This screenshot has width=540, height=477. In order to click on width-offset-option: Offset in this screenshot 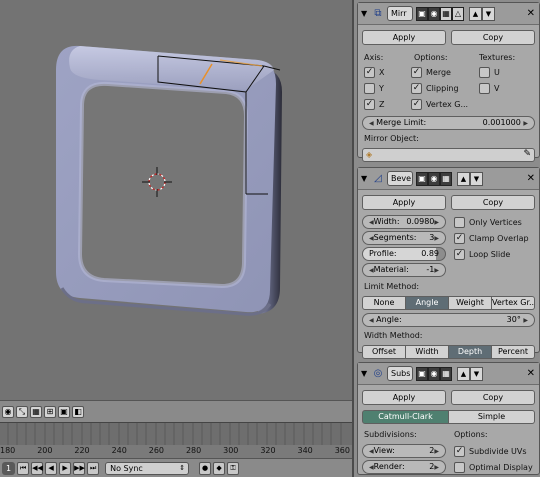, I will do `click(384, 352)`.